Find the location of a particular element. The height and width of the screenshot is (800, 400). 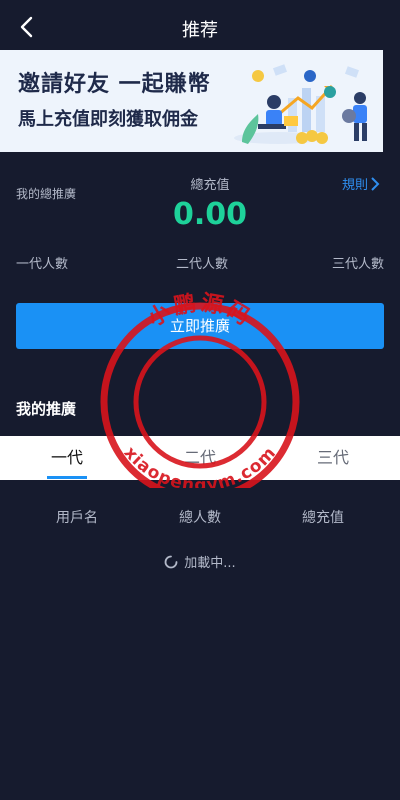

invite-now-button: 立即推廣 is located at coordinates (200, 326).